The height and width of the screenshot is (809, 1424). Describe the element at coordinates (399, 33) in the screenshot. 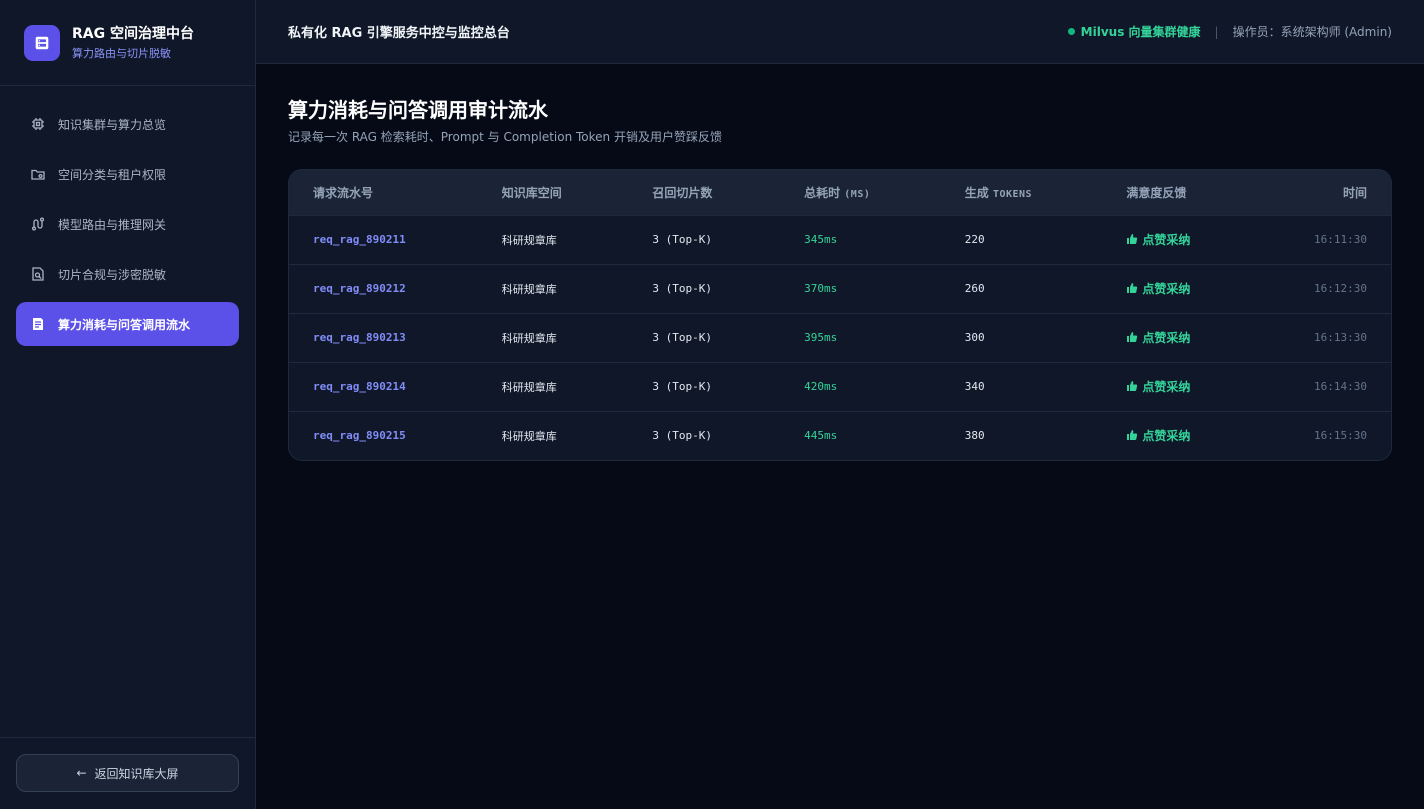

I see `header-title: 私有化 RAG 引擎服务中控与监控总台` at that location.